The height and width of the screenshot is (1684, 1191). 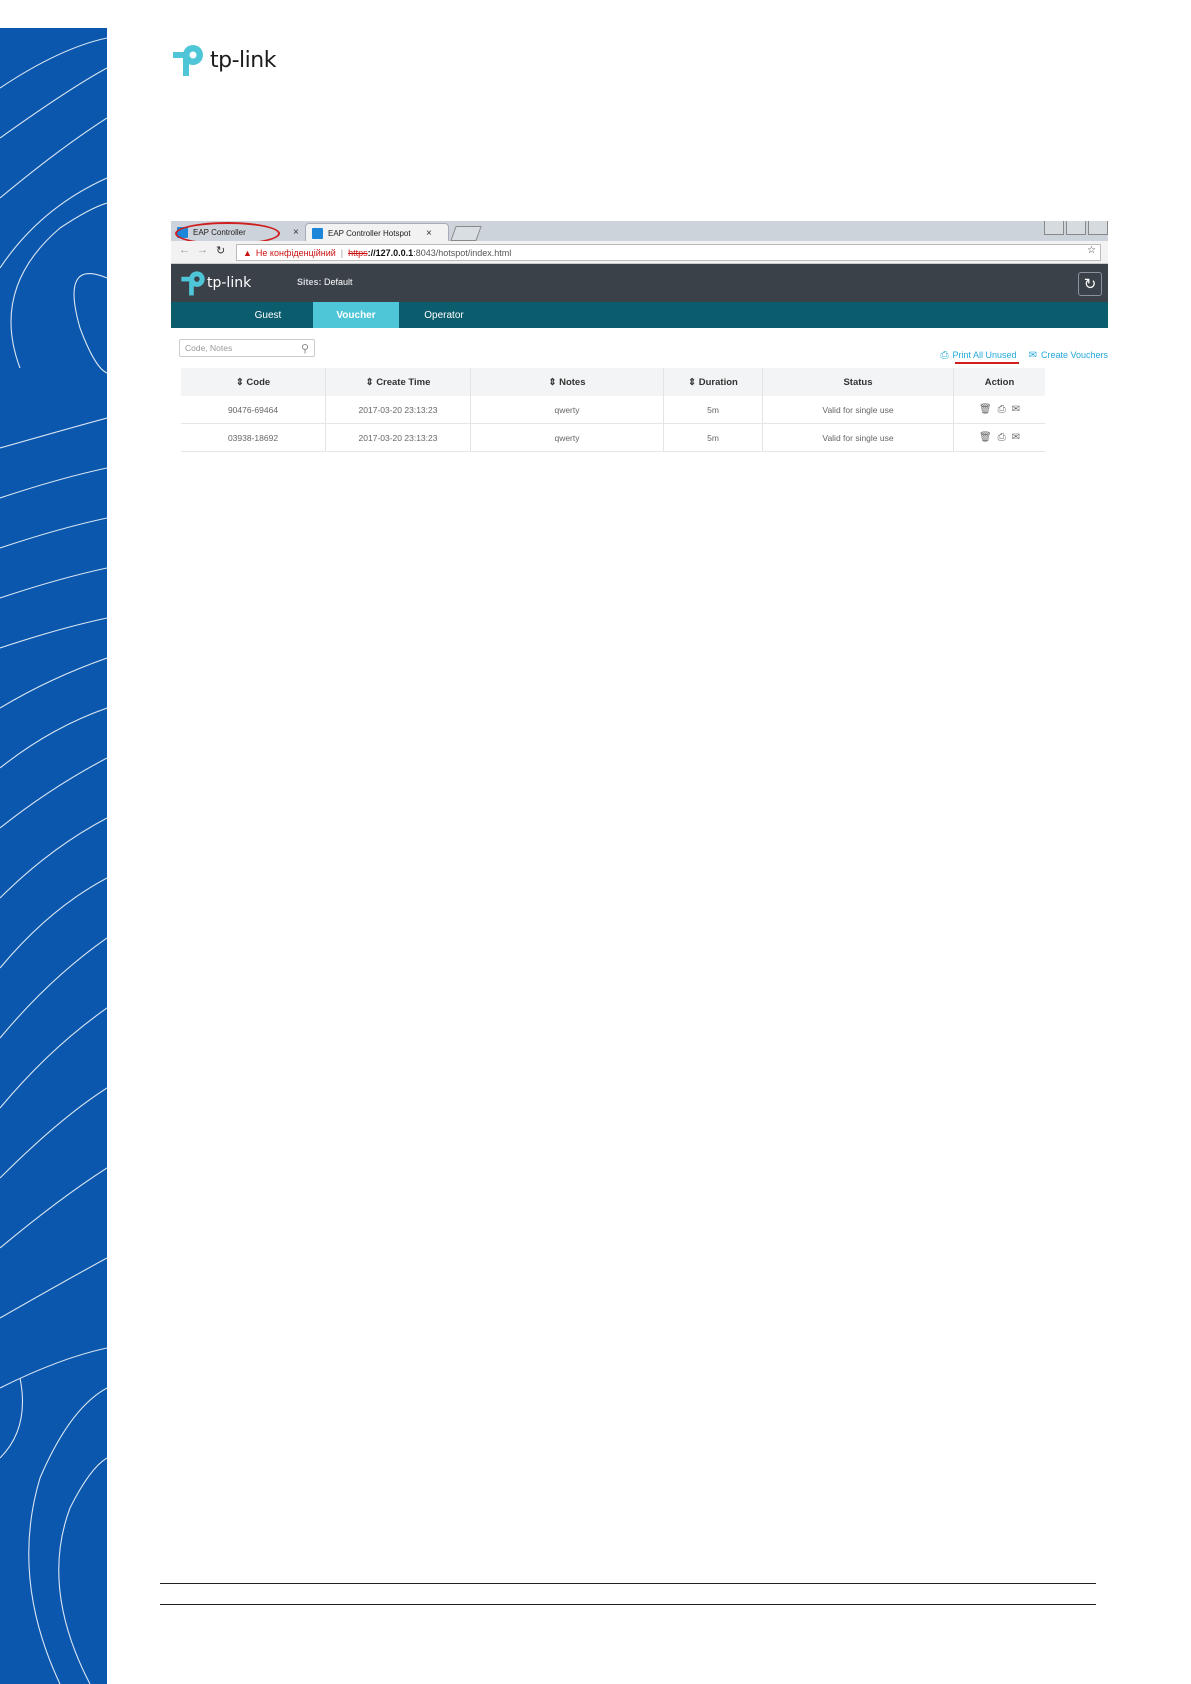 I want to click on window-controls, so click(x=1076, y=228).